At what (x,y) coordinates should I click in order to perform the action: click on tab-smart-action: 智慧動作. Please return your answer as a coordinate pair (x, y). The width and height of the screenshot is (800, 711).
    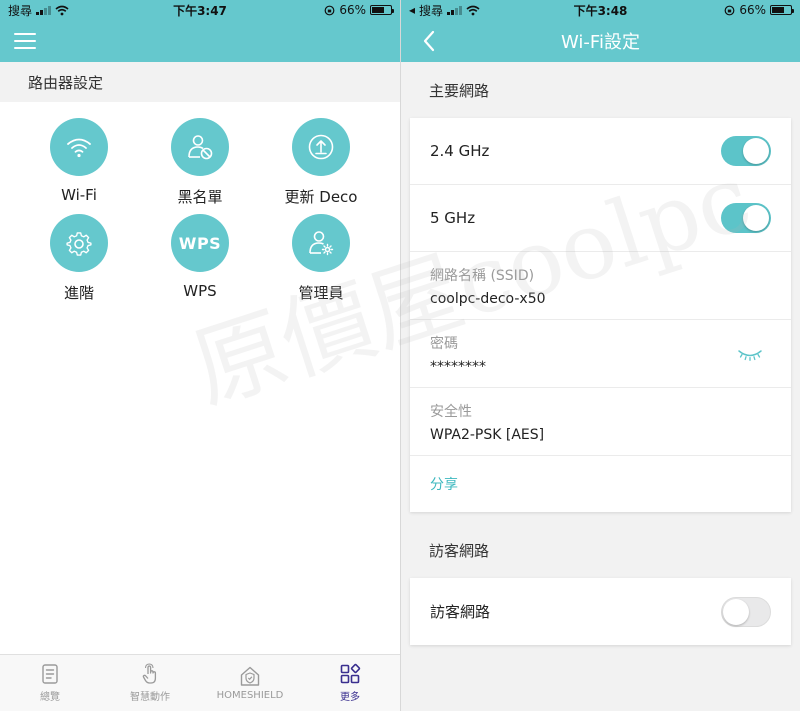
    Looking at the image, I should click on (150, 683).